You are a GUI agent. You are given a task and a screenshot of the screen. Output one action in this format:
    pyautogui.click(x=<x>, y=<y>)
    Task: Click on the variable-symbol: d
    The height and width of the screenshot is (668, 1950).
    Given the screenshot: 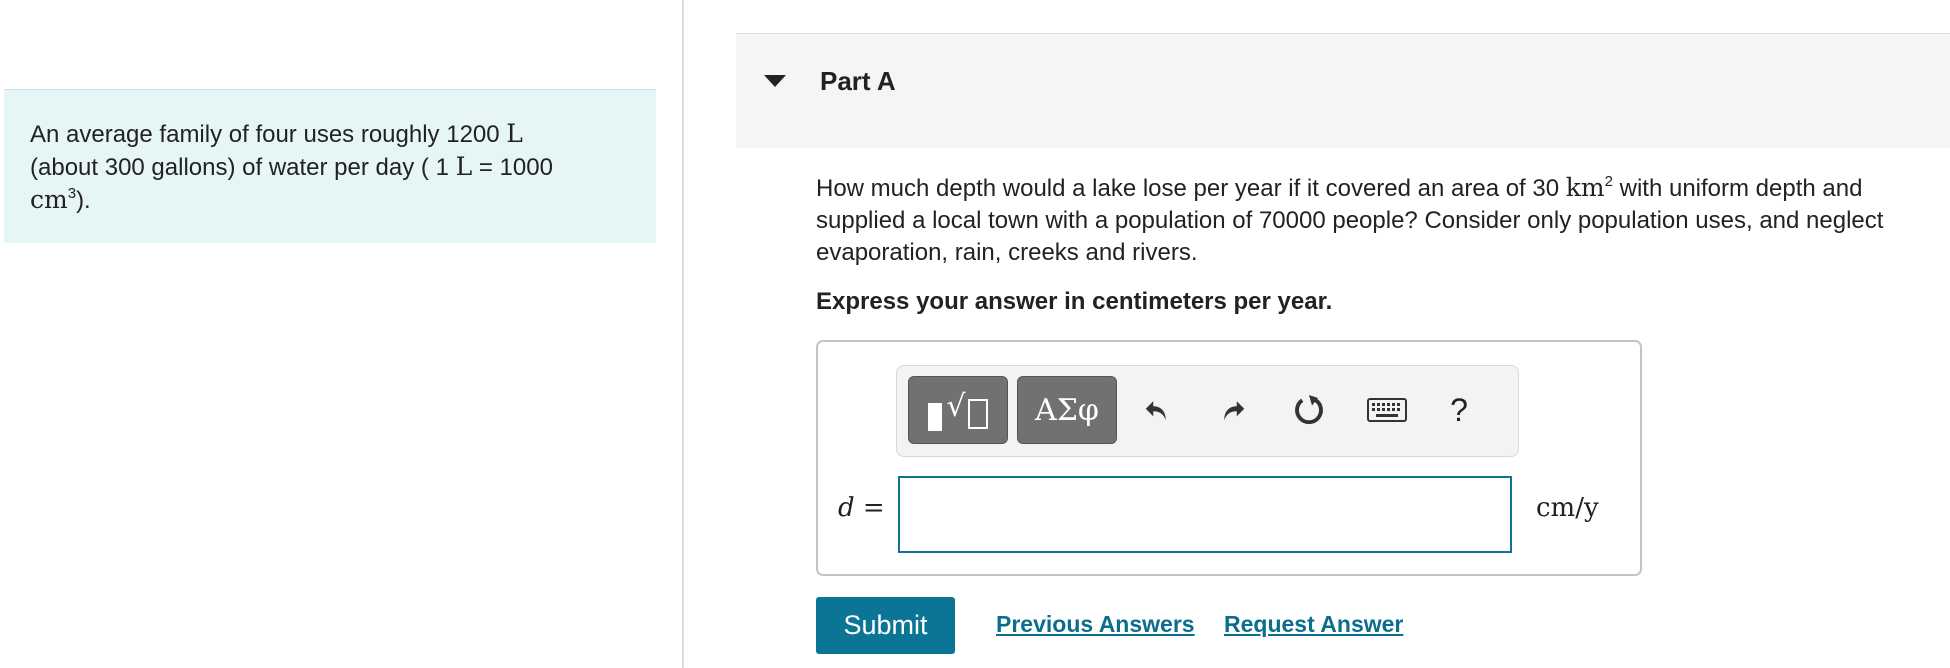 What is the action you would take?
    pyautogui.click(x=846, y=508)
    